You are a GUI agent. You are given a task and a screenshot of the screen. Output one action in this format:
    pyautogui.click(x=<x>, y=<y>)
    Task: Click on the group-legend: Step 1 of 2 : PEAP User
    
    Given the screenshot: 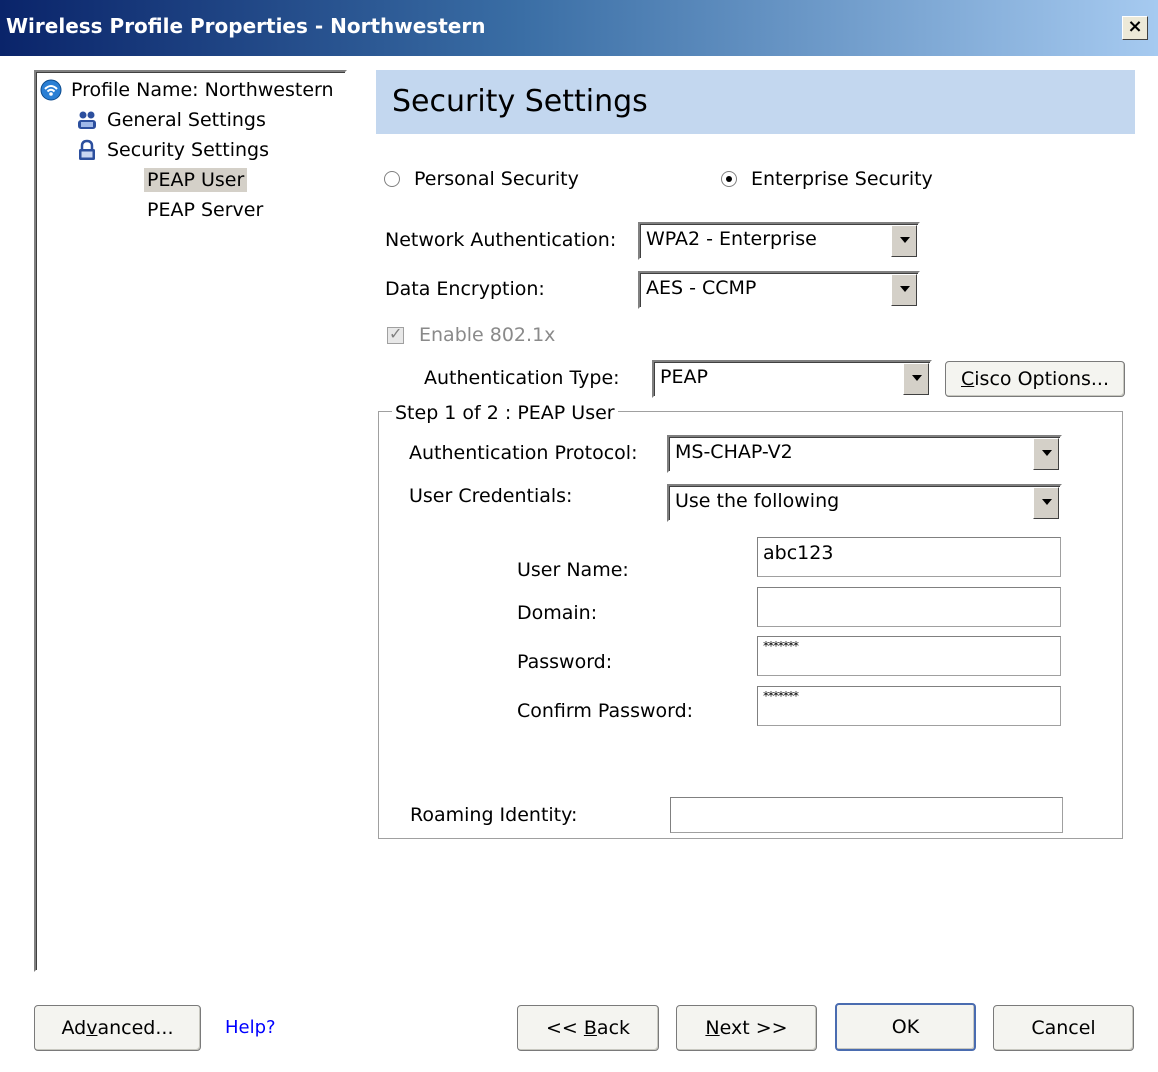 What is the action you would take?
    pyautogui.click(x=505, y=413)
    